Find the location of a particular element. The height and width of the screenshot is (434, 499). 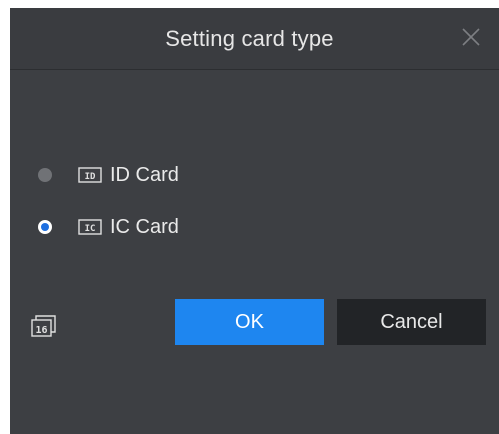

id-card-label: ID Card is located at coordinates (144, 174).